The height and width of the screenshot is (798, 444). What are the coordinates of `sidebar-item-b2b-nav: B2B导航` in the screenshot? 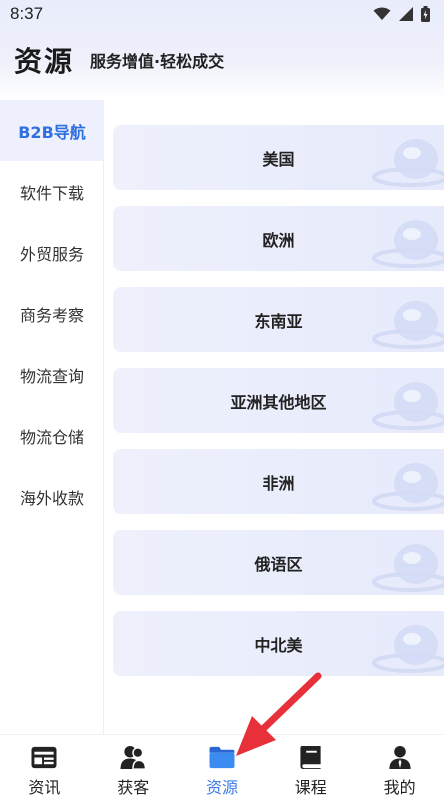 It's located at (52, 130).